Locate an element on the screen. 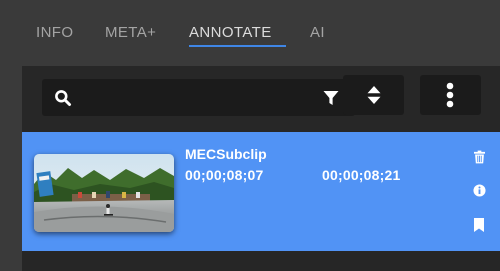  more-options-button is located at coordinates (450, 95).